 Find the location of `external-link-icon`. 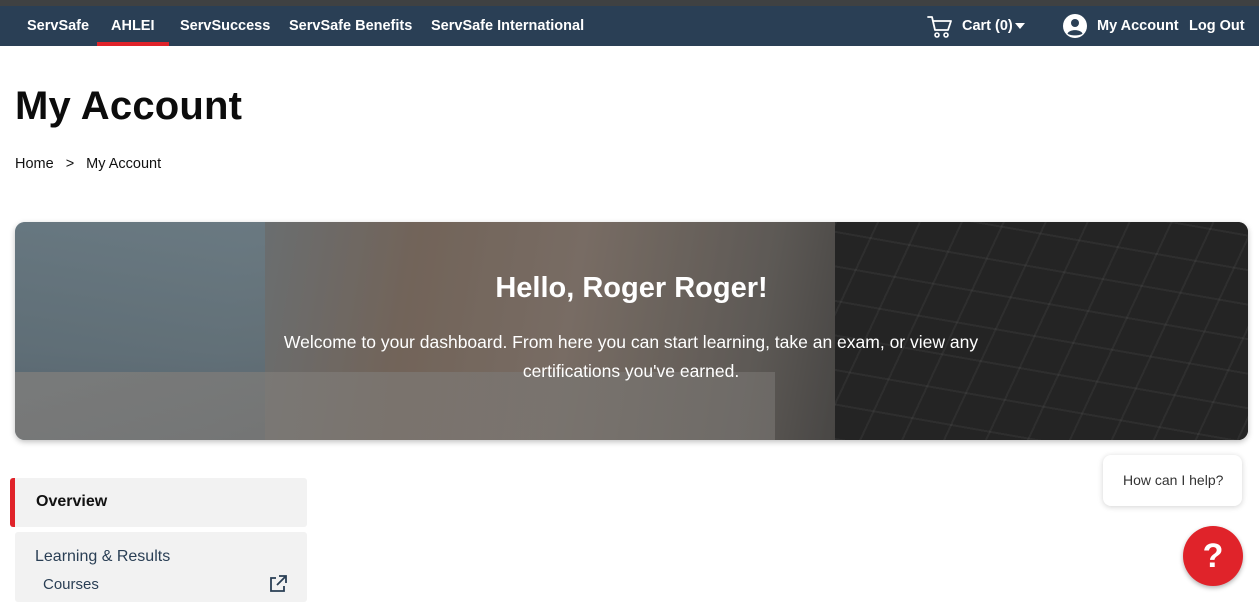

external-link-icon is located at coordinates (278, 584).